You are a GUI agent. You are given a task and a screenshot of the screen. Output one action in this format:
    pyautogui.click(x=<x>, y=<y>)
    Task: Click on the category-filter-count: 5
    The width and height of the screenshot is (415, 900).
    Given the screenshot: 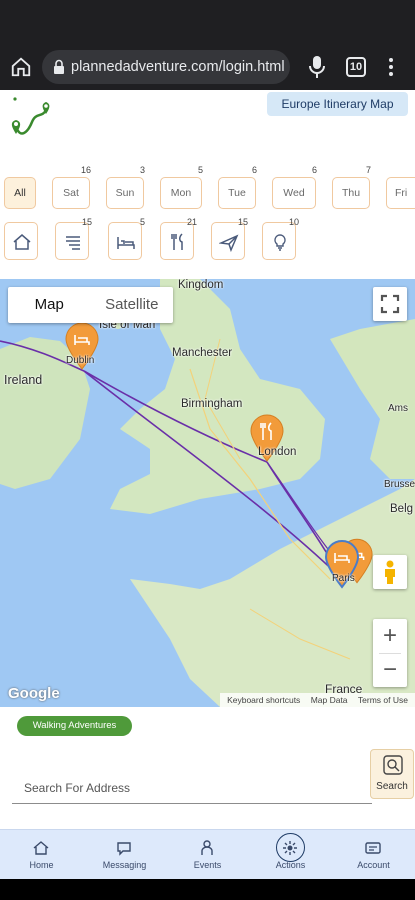 What is the action you would take?
    pyautogui.click(x=142, y=222)
    